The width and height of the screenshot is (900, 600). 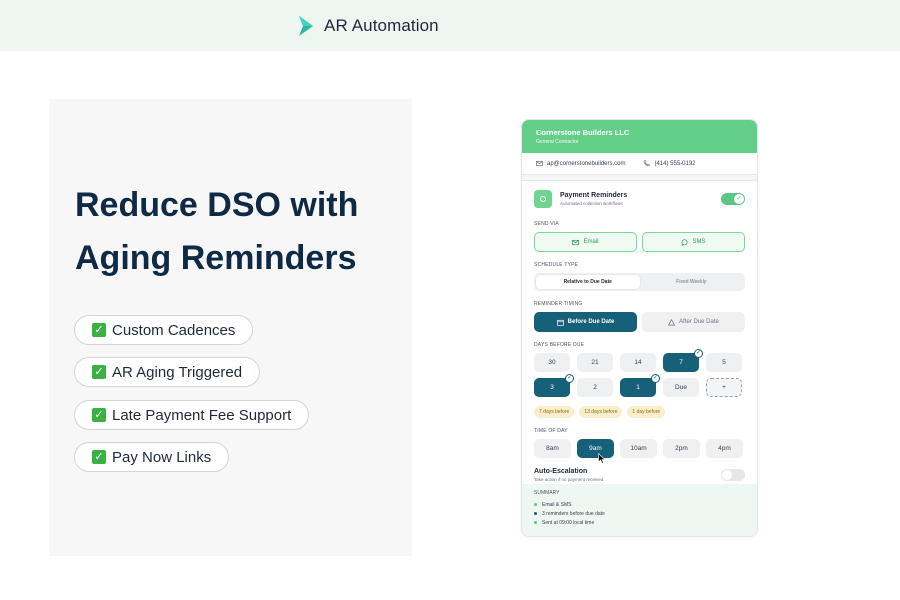 I want to click on before-due-button: Before Due Date, so click(x=585, y=322).